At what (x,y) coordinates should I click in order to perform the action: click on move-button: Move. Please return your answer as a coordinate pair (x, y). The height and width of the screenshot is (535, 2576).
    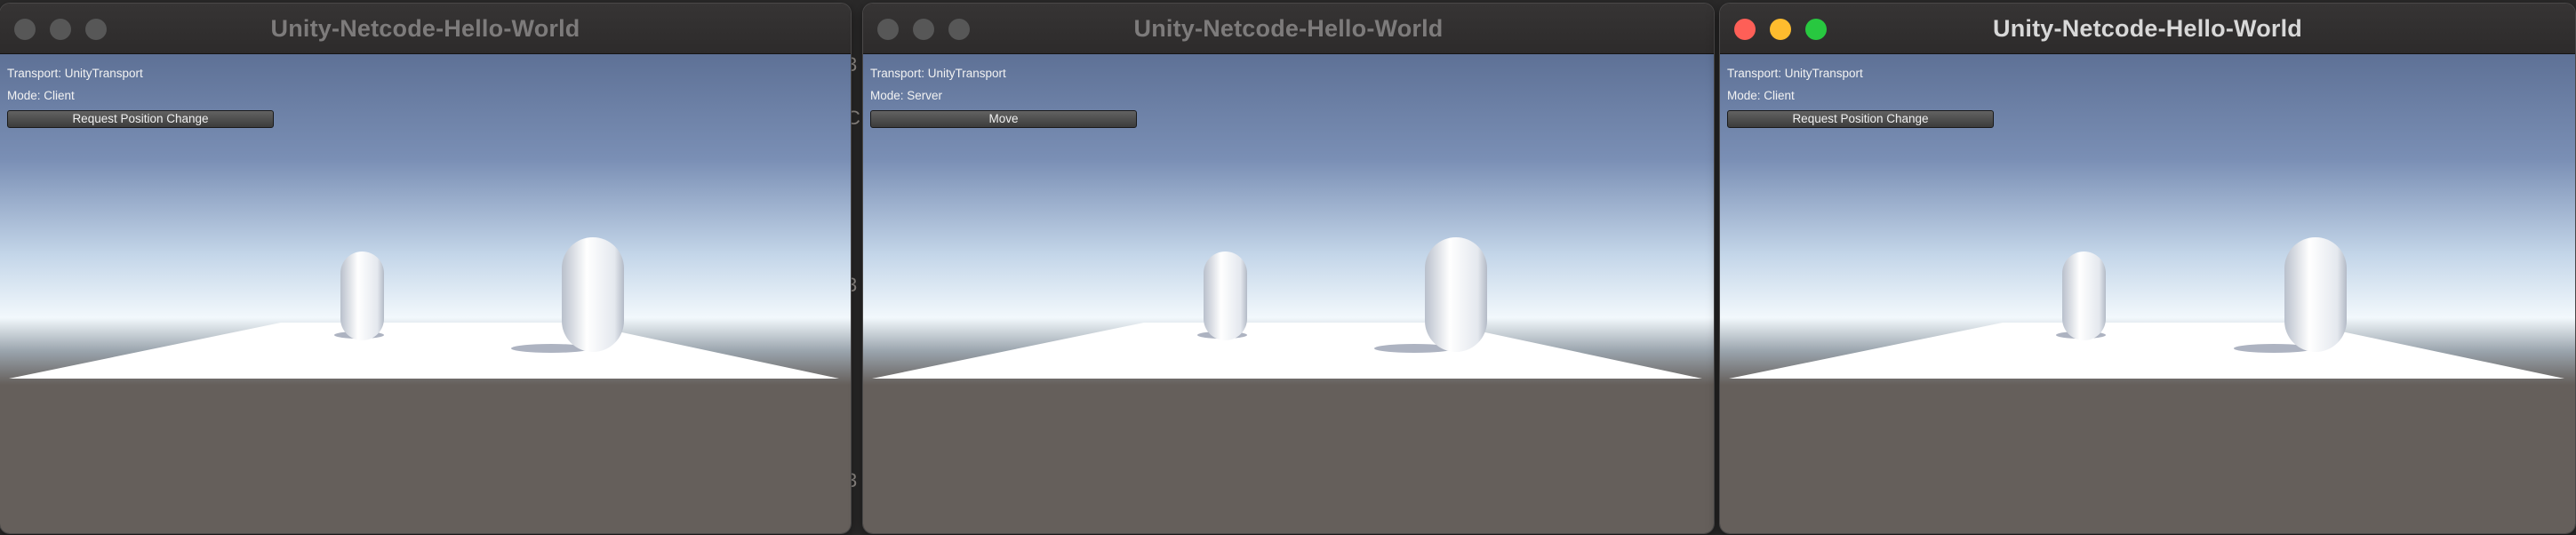
    Looking at the image, I should click on (1003, 119).